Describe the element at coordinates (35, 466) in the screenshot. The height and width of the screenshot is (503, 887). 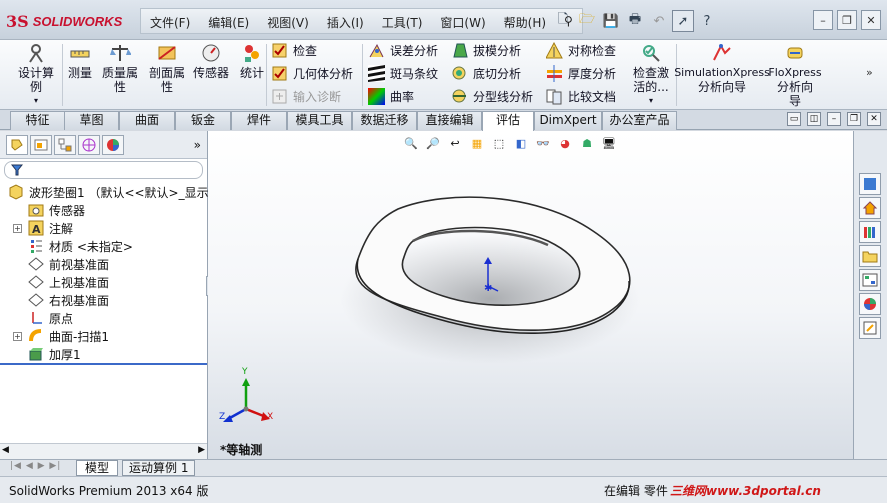
I see `tab-scroll-arrows-icon: |◀ ◀ ▶ ▶|` at that location.